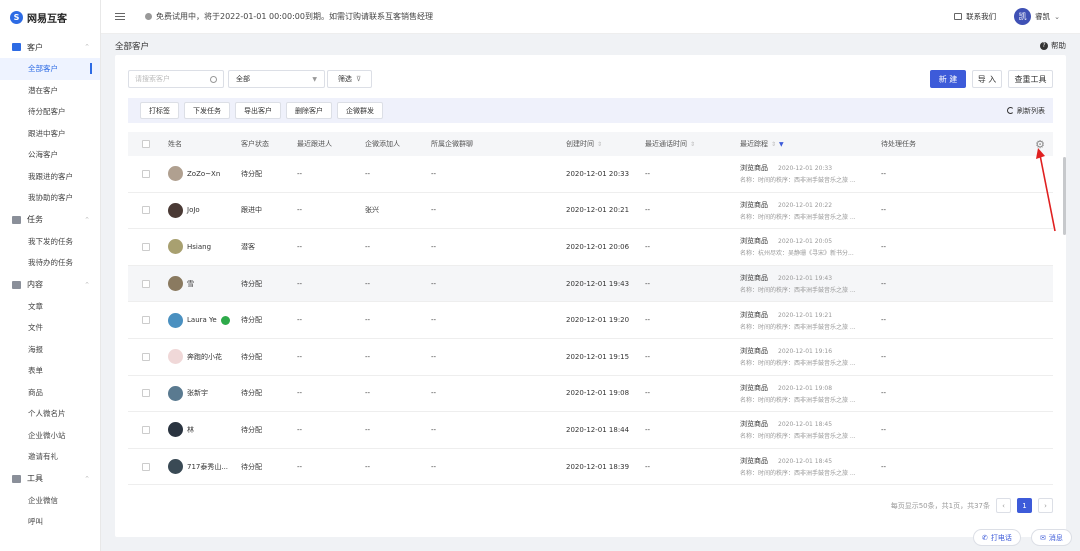 The width and height of the screenshot is (1080, 551). What do you see at coordinates (452, 144) in the screenshot?
I see `col-group: 所属企微群聊` at bounding box center [452, 144].